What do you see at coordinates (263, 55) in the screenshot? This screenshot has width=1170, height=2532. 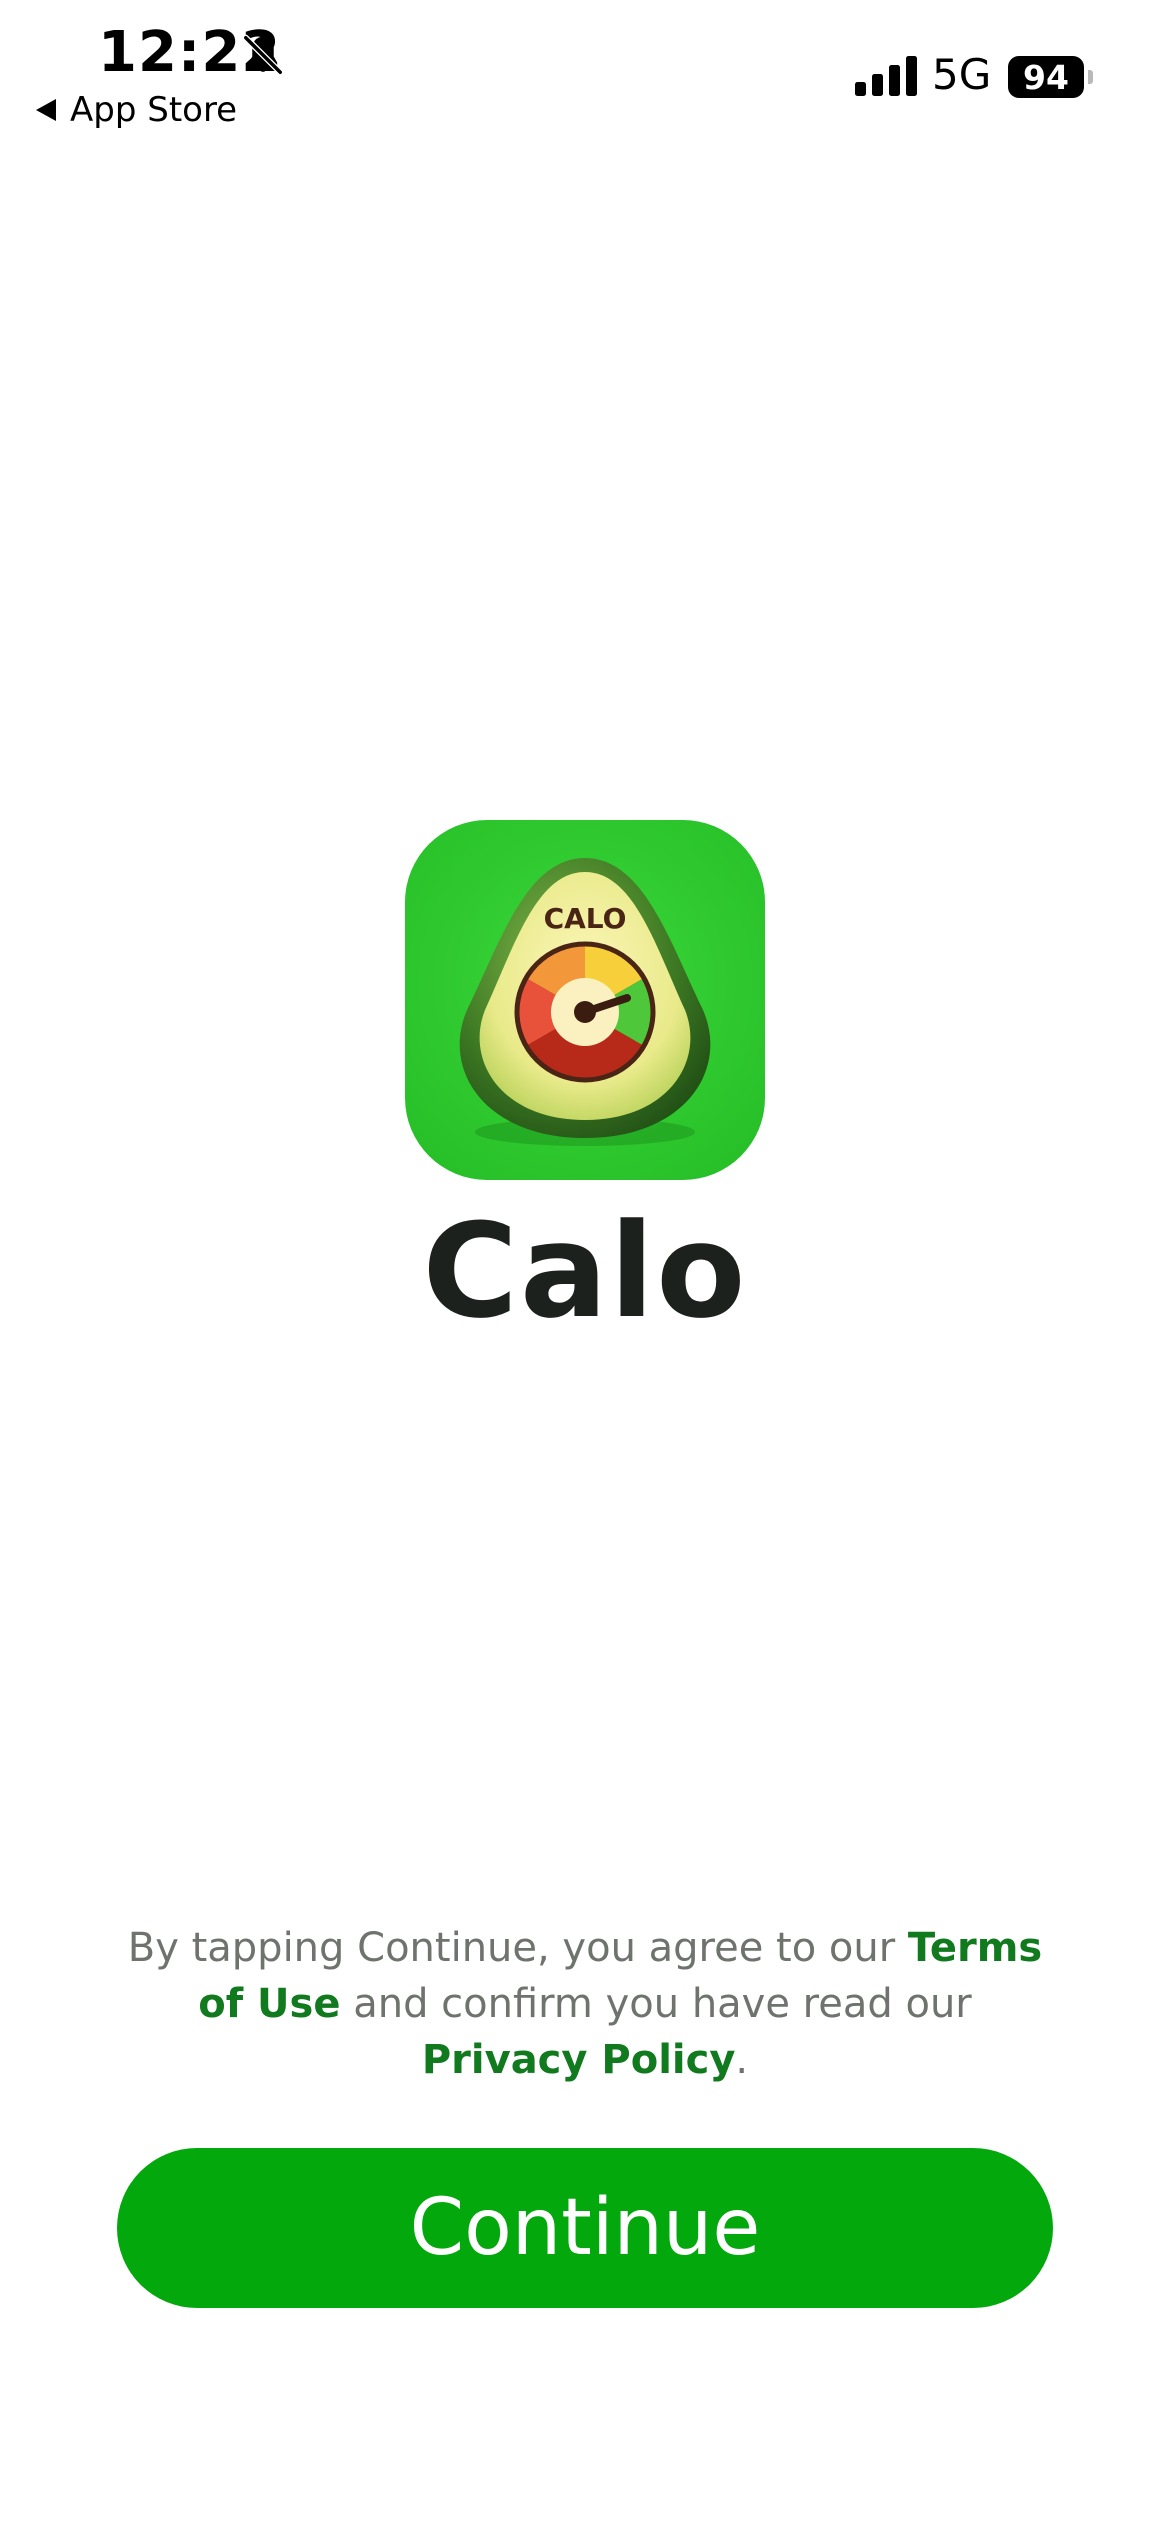 I see `bell-slash-icon` at bounding box center [263, 55].